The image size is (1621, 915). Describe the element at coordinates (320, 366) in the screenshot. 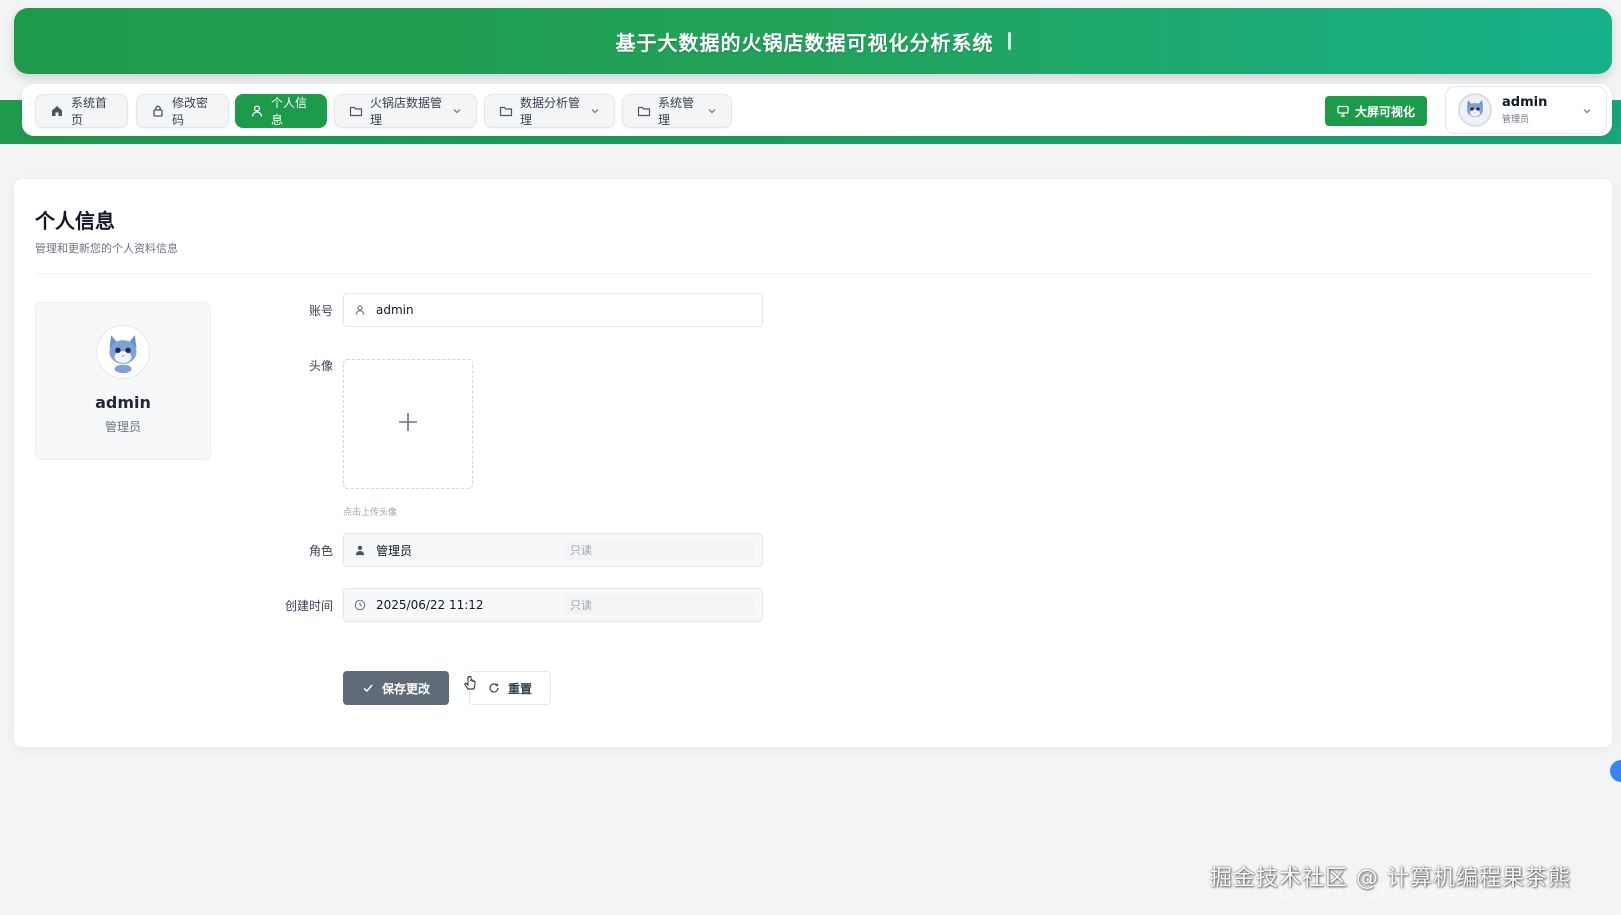

I see `avatar-label: 头像` at that location.